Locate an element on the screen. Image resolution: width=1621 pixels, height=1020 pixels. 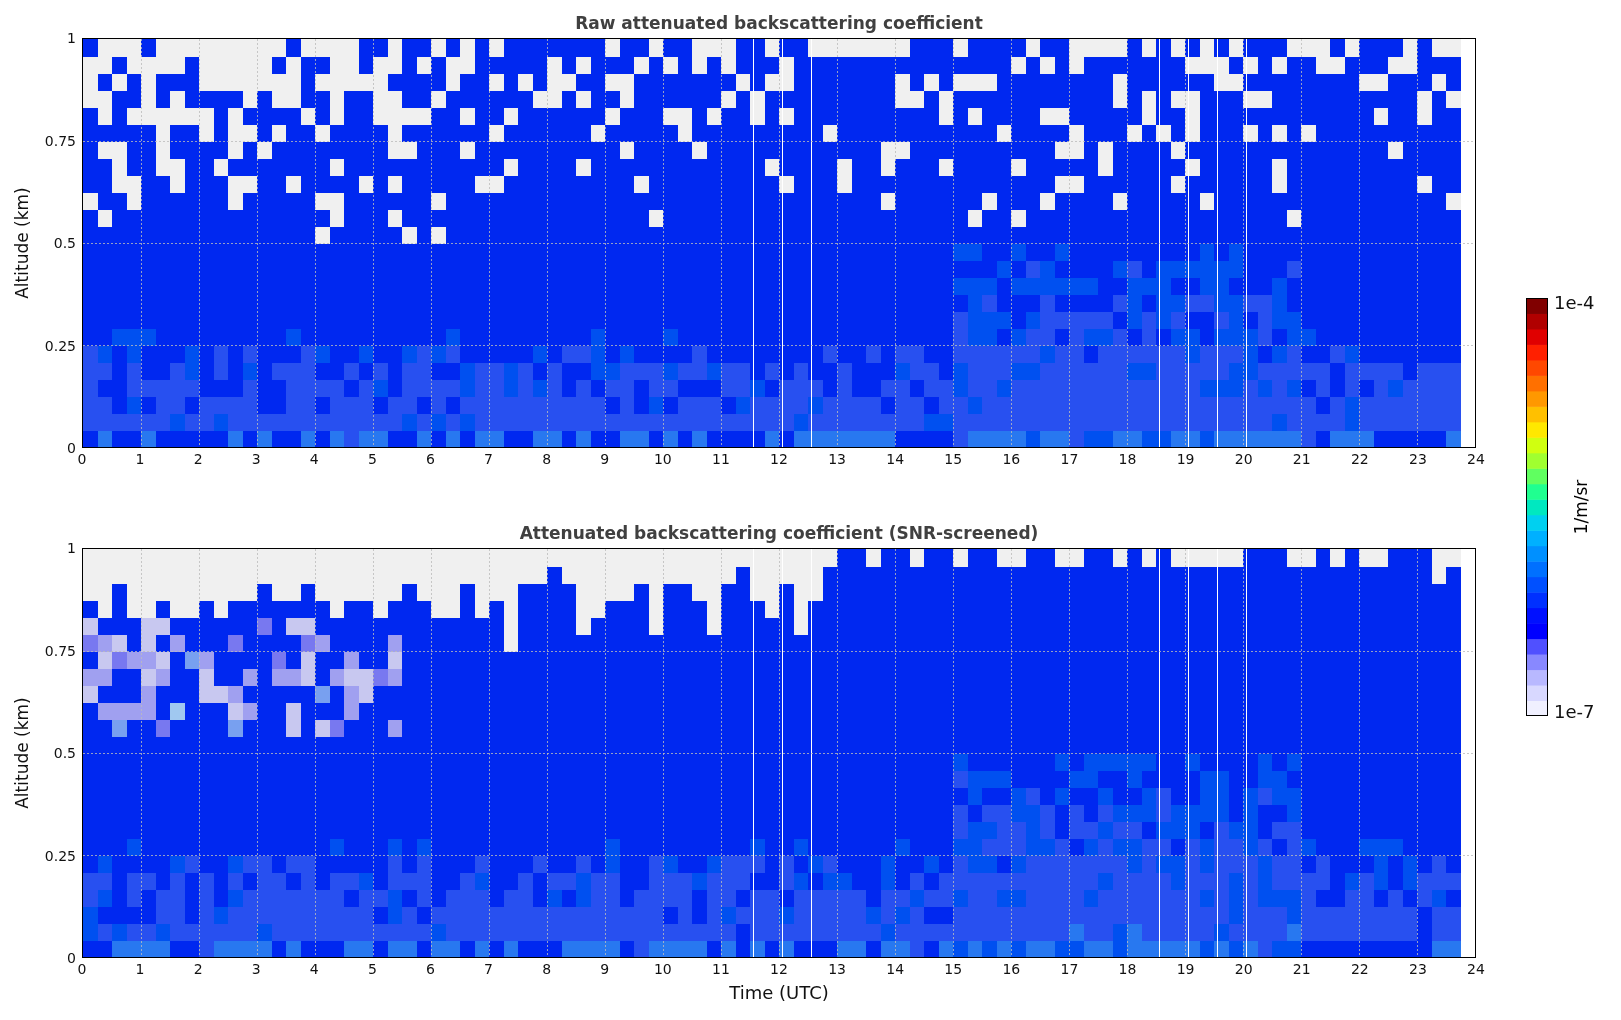
axis-label: Time (UTC) is located at coordinates (779, 992).